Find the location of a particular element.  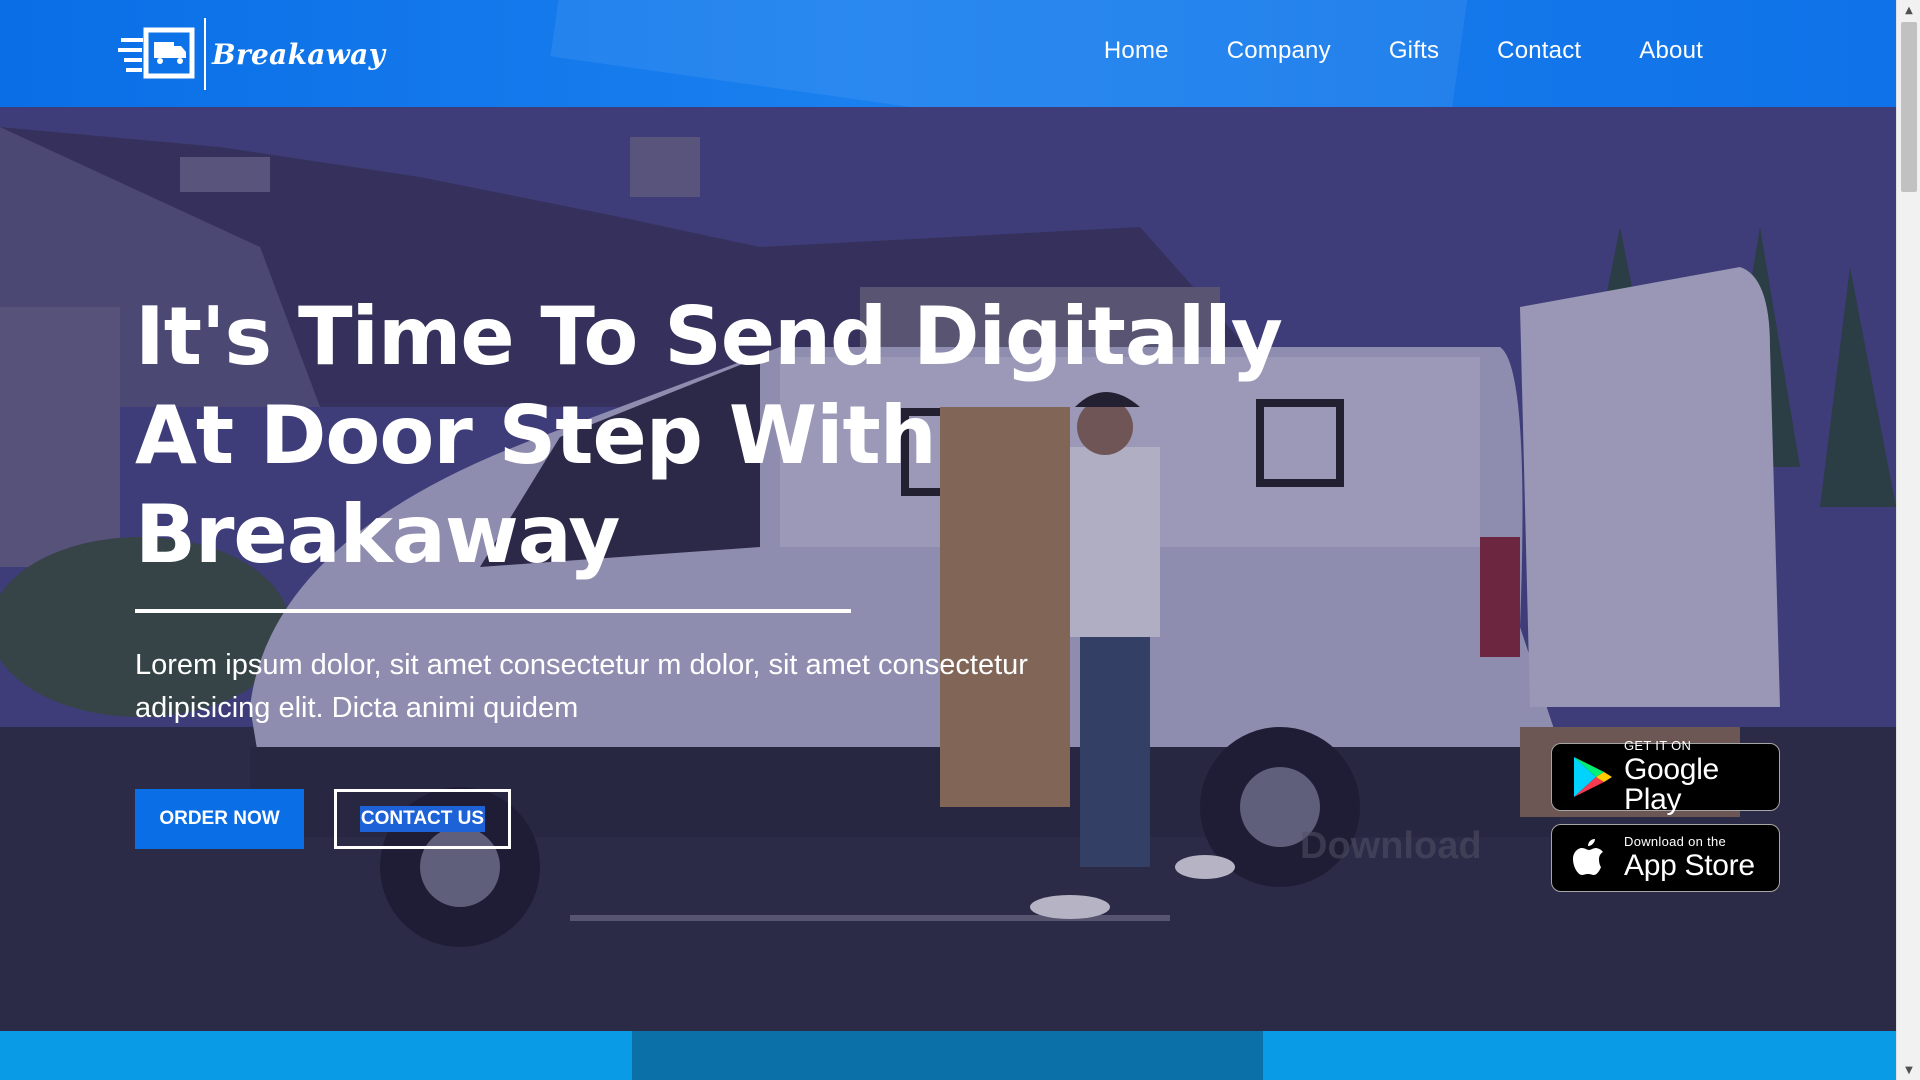

next-section-strip is located at coordinates (948, 1055).